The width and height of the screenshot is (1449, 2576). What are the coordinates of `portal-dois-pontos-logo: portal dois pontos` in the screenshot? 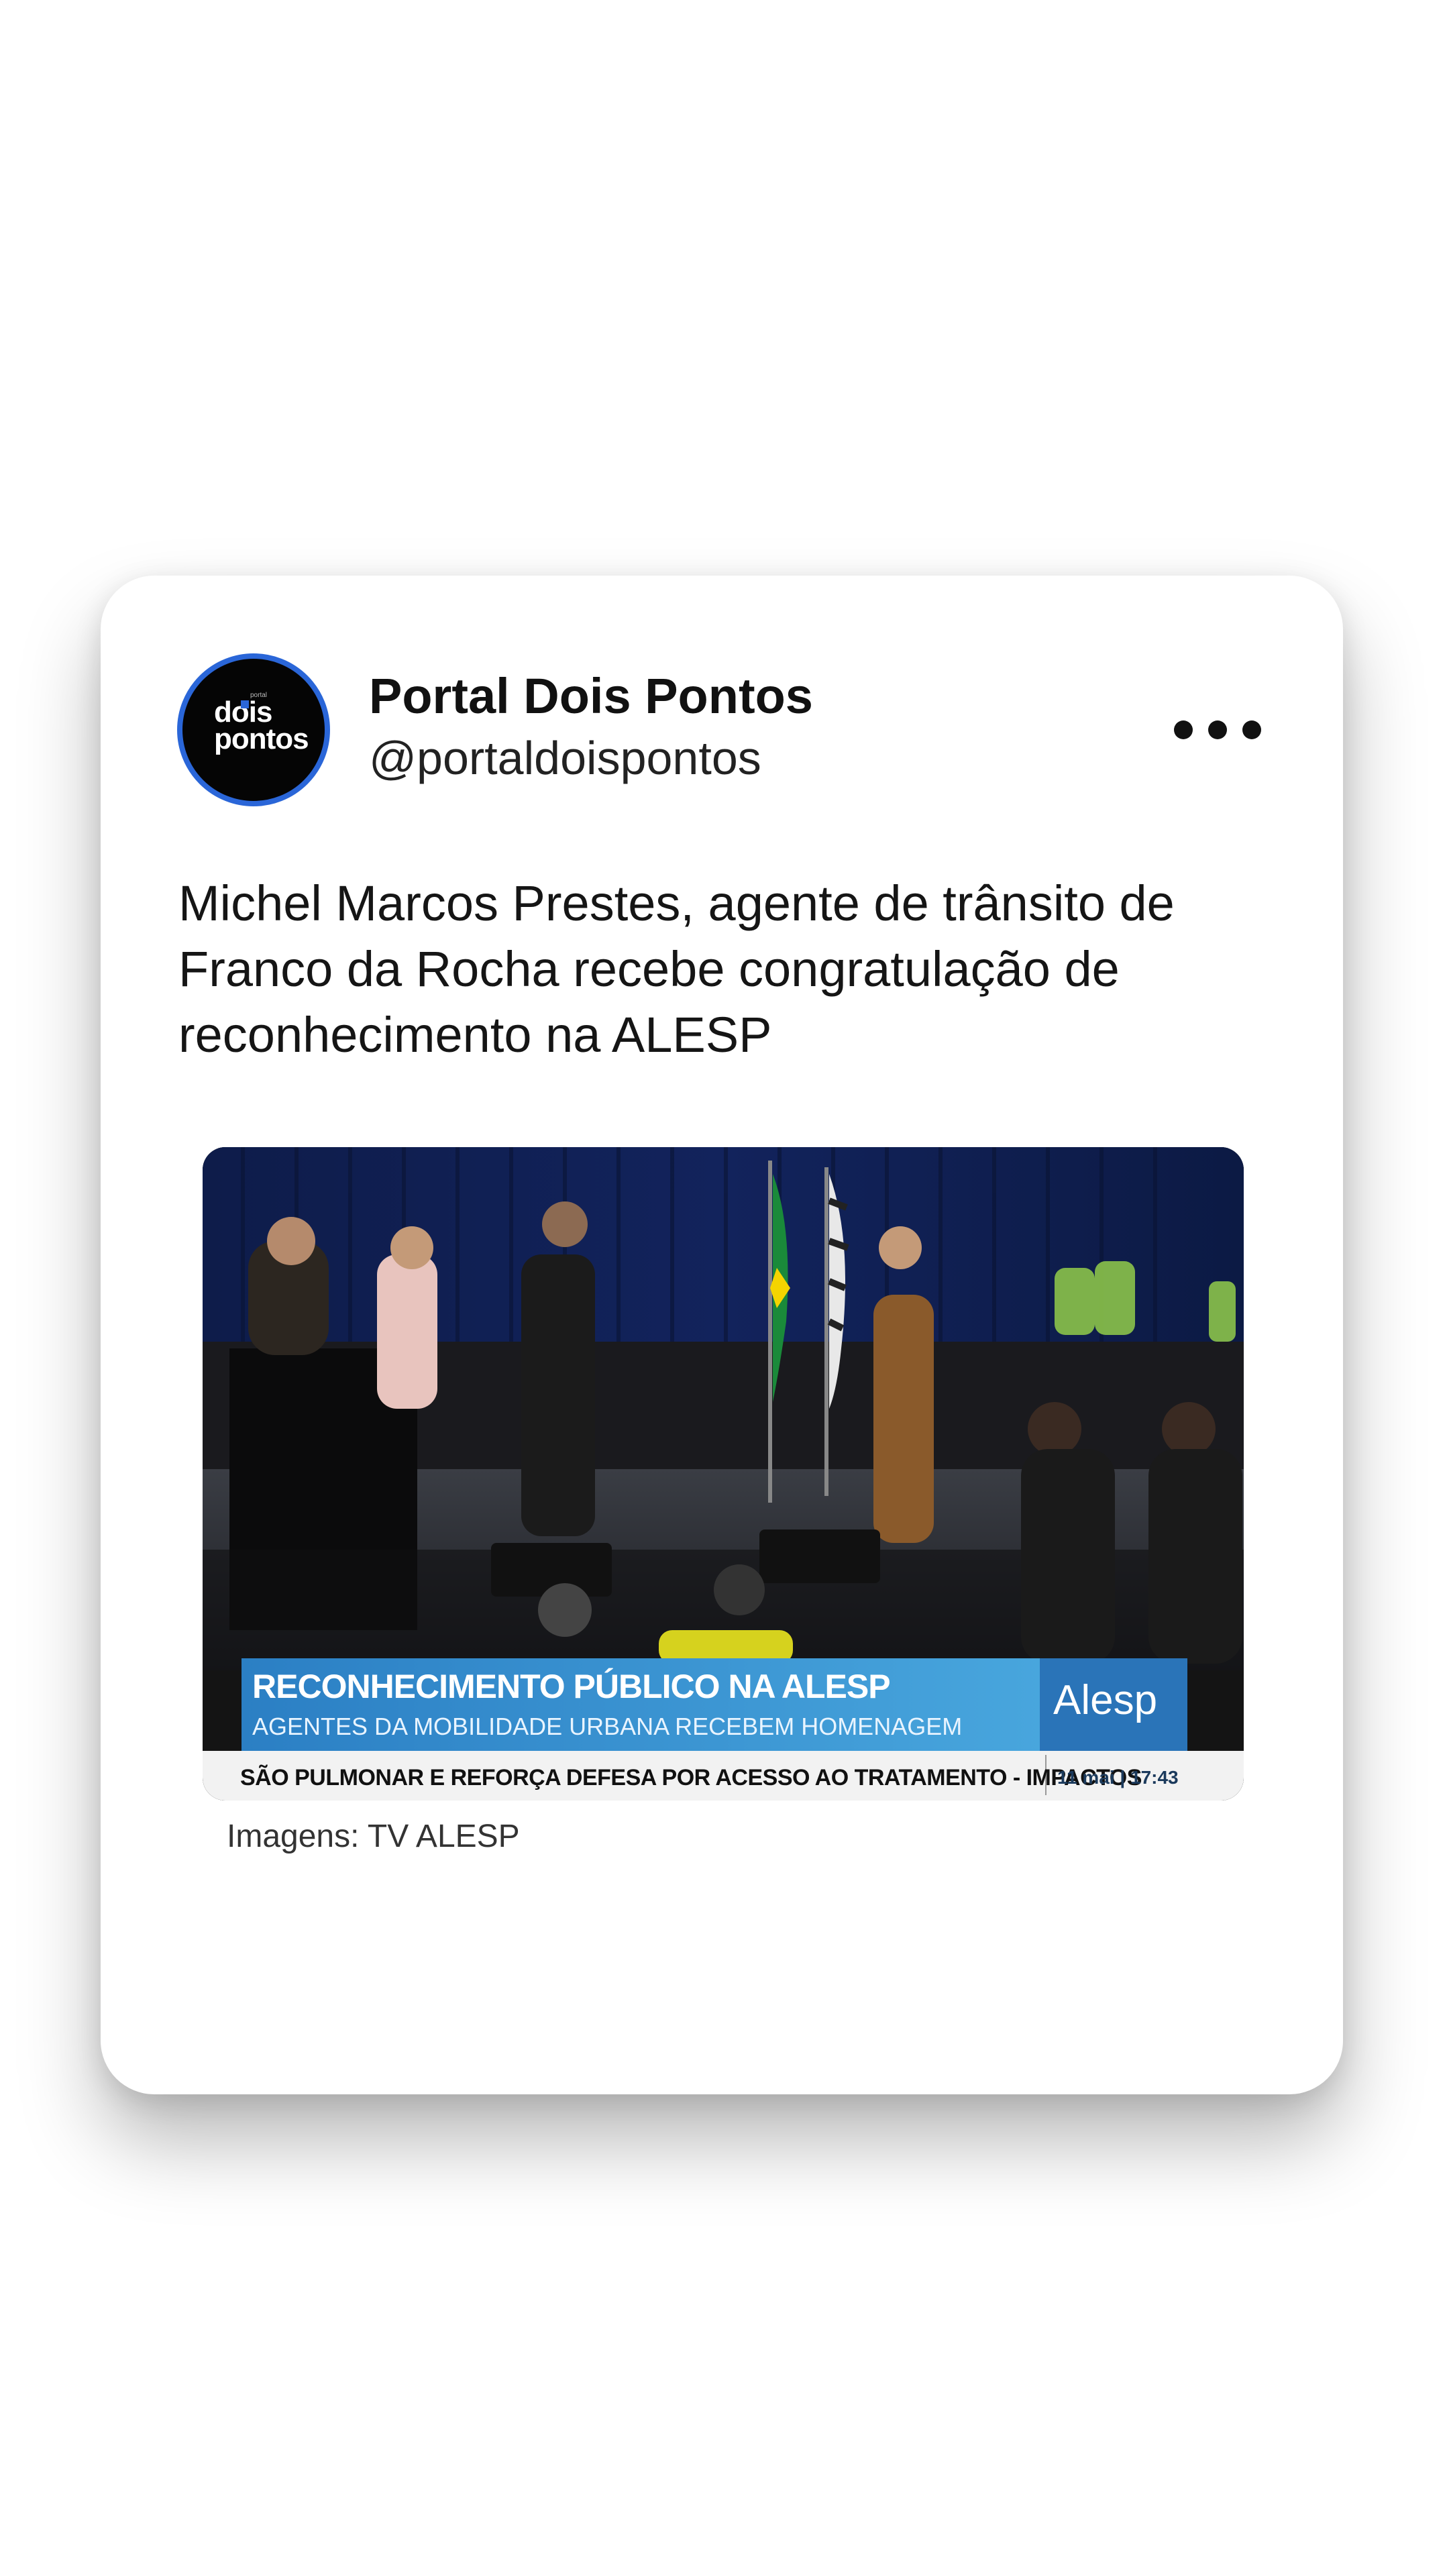 It's located at (256, 727).